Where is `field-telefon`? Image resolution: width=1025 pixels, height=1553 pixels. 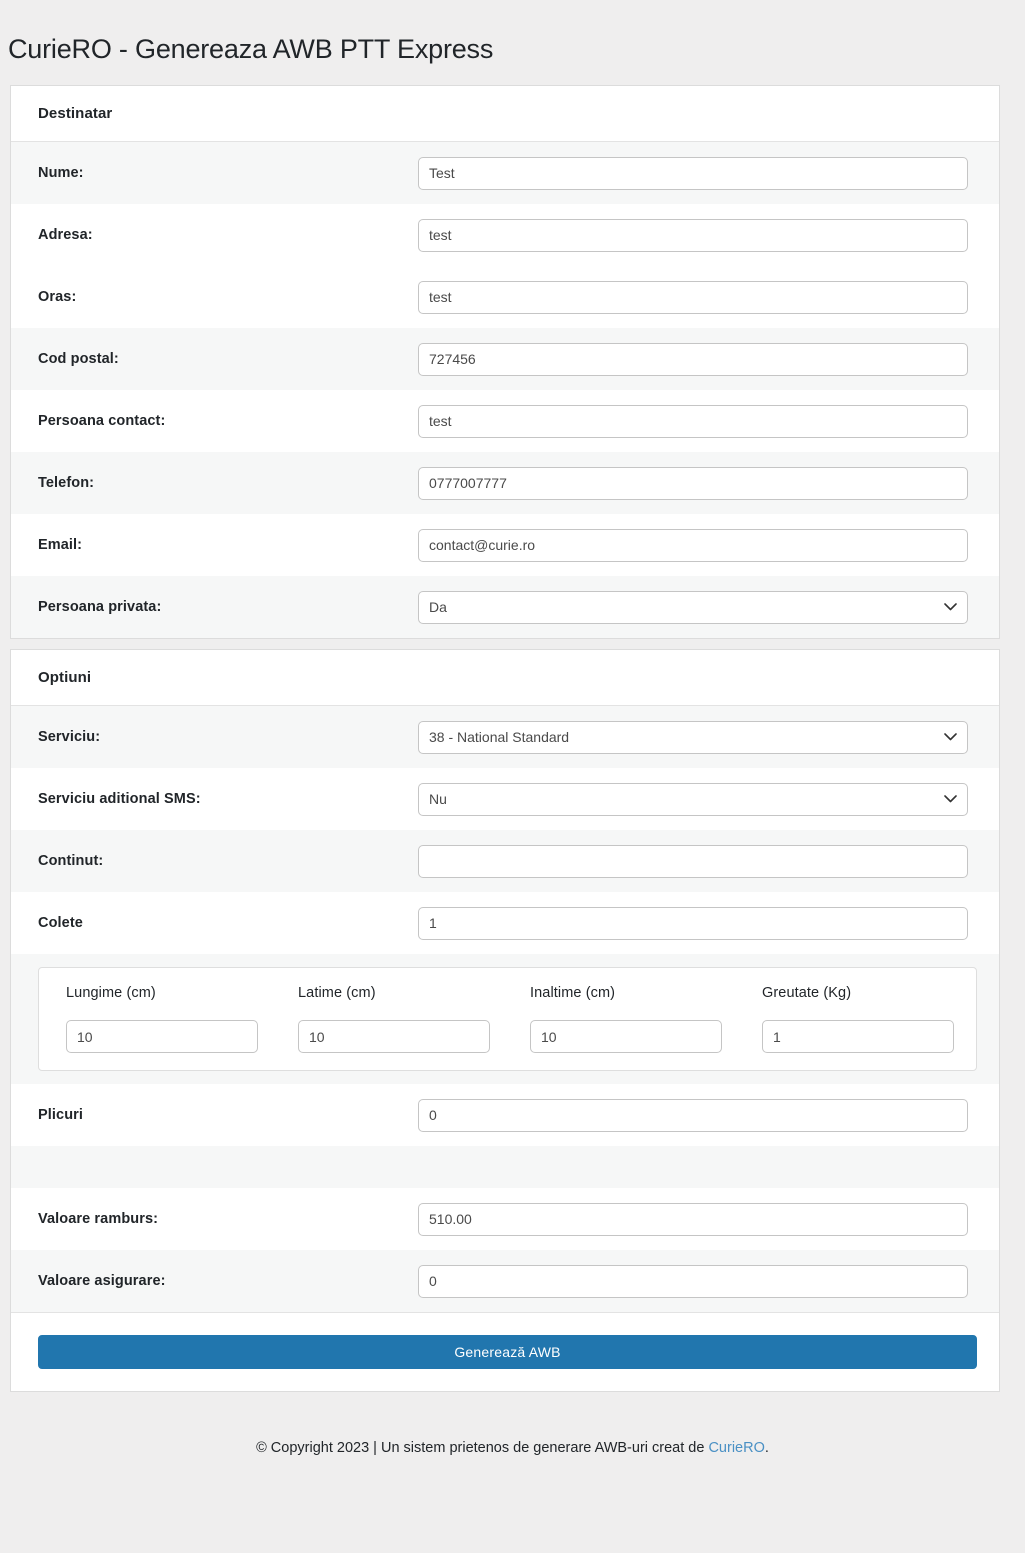
field-telefon is located at coordinates (697, 483).